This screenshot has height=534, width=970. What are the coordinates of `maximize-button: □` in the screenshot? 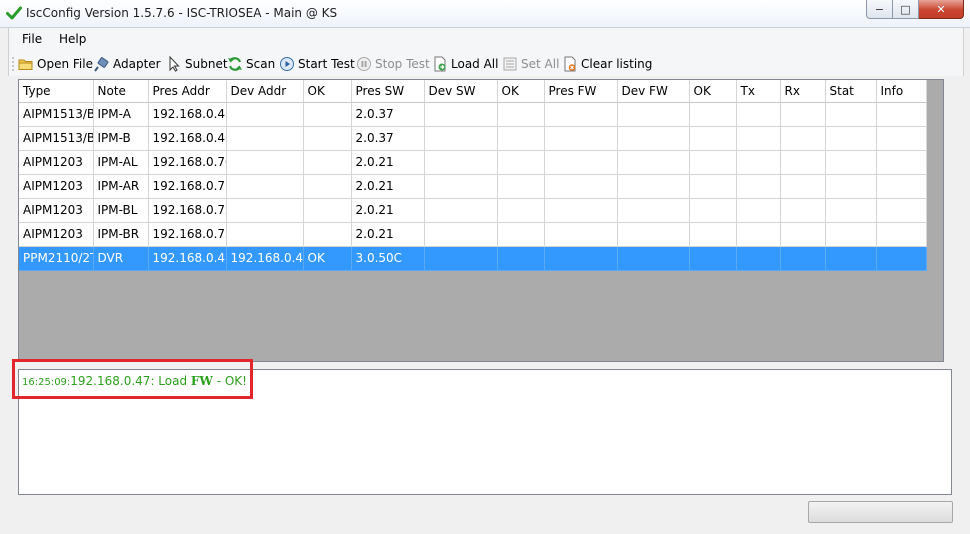 It's located at (906, 9).